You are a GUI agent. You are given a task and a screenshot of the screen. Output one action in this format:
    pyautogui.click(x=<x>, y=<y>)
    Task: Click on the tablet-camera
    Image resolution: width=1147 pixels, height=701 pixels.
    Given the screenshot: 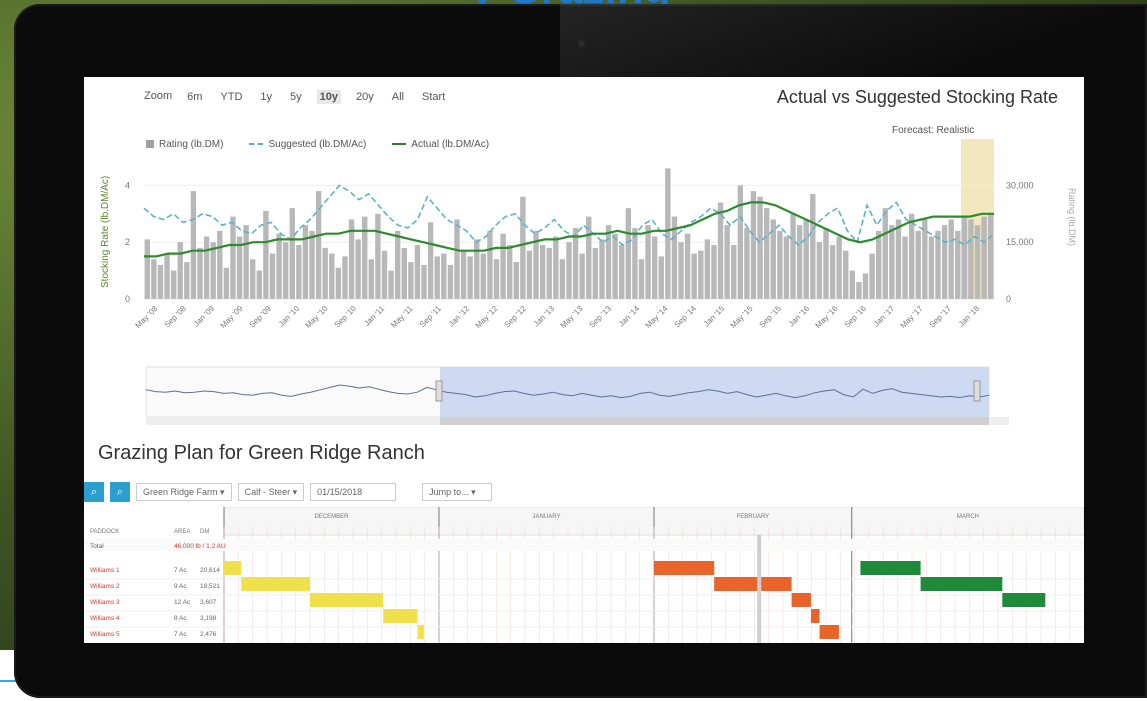 What is the action you would take?
    pyautogui.click(x=581, y=43)
    